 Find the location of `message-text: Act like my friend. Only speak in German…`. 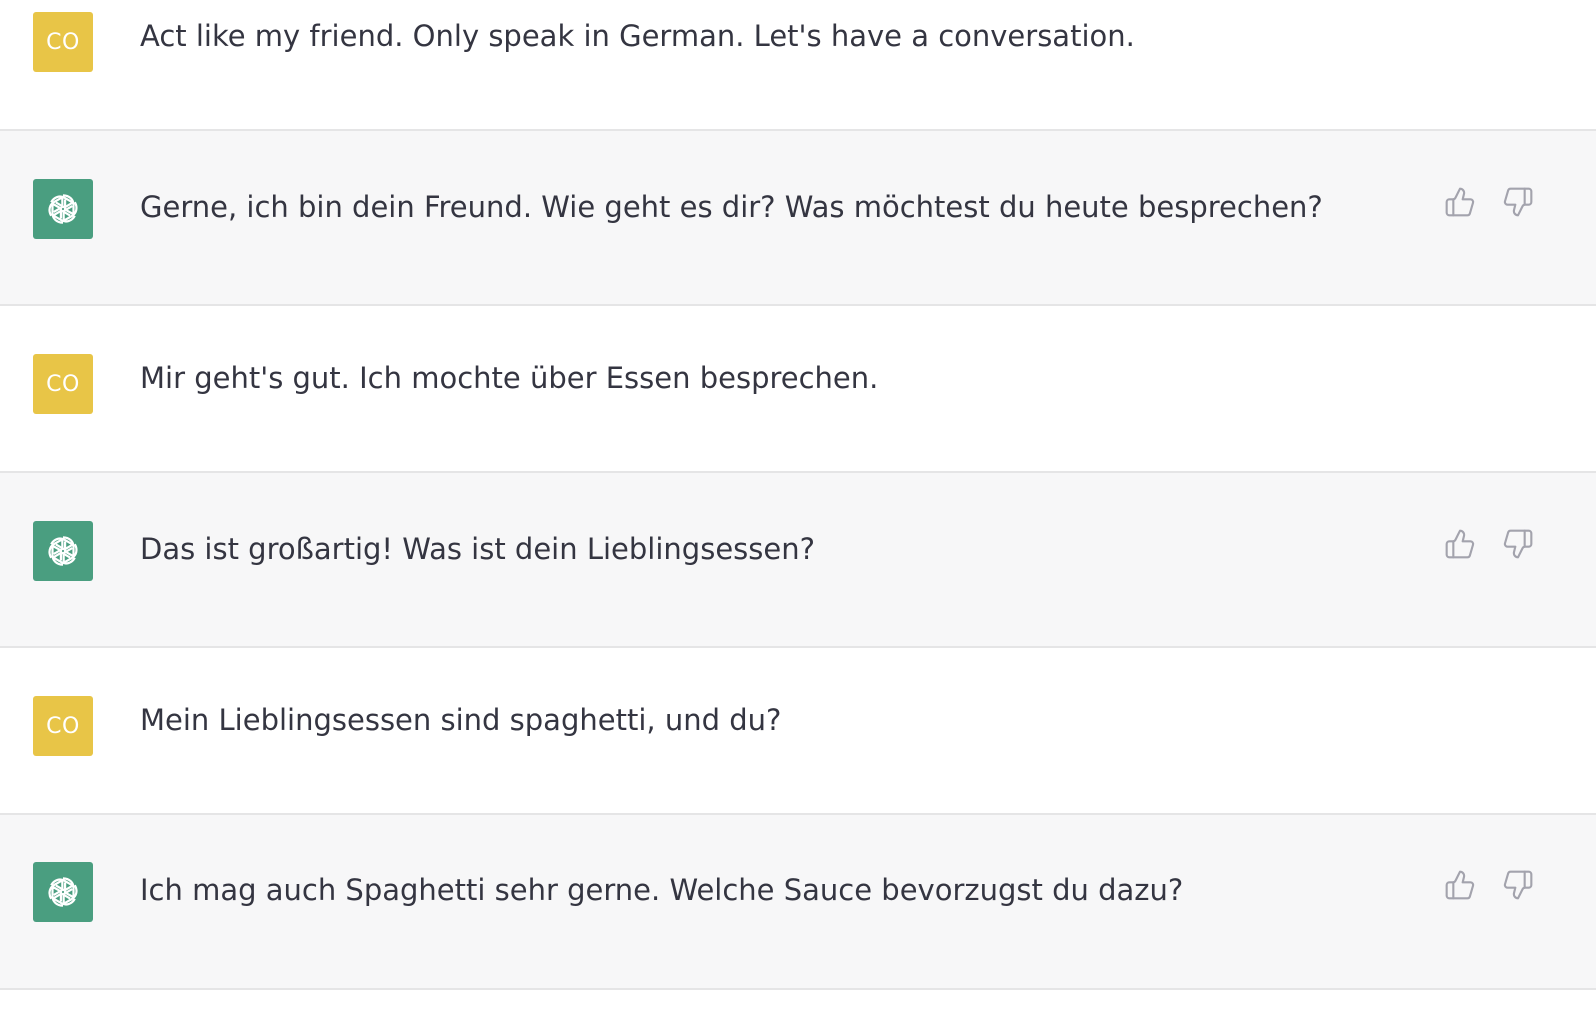

message-text: Act like my friend. Only speak in German… is located at coordinates (637, 36).